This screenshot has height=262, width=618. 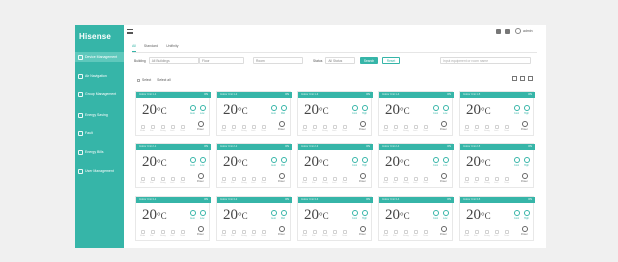 I want to click on sidebar-item-user-management: User Management, so click(x=99, y=171).